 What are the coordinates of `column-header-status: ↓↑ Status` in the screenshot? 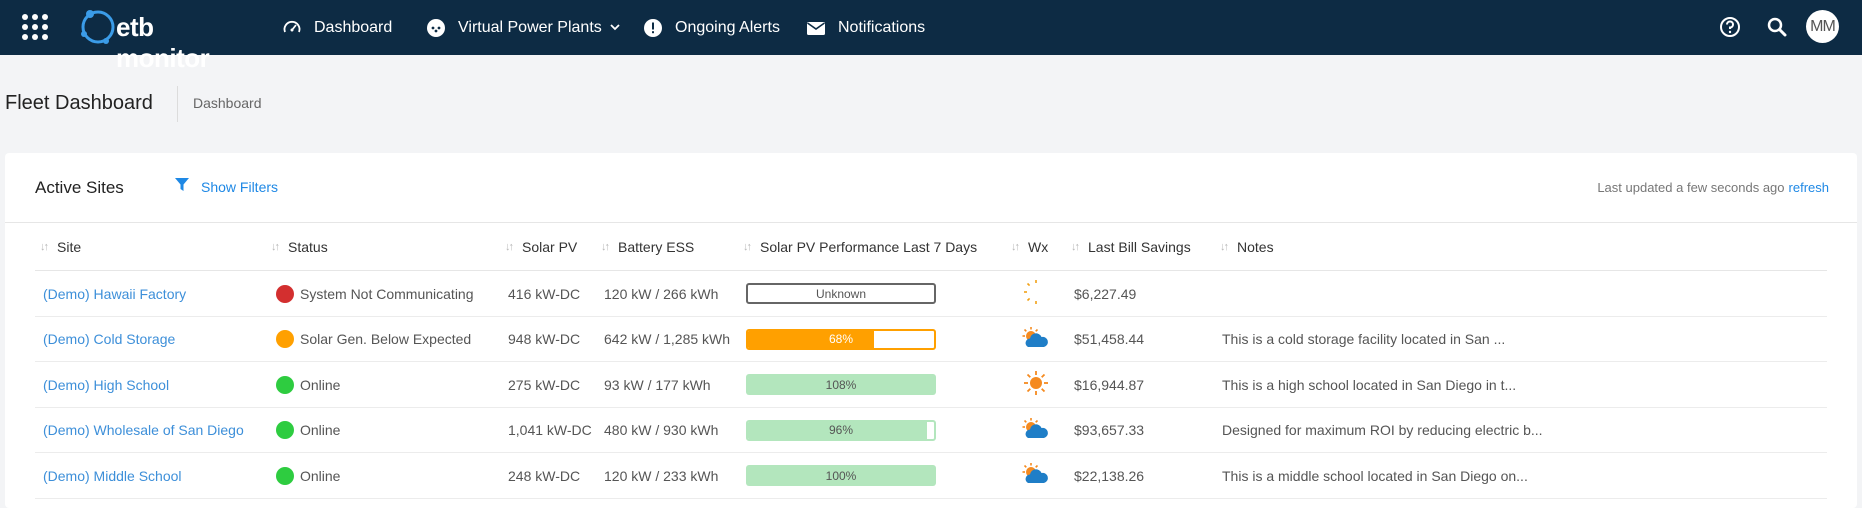 It's located at (299, 247).